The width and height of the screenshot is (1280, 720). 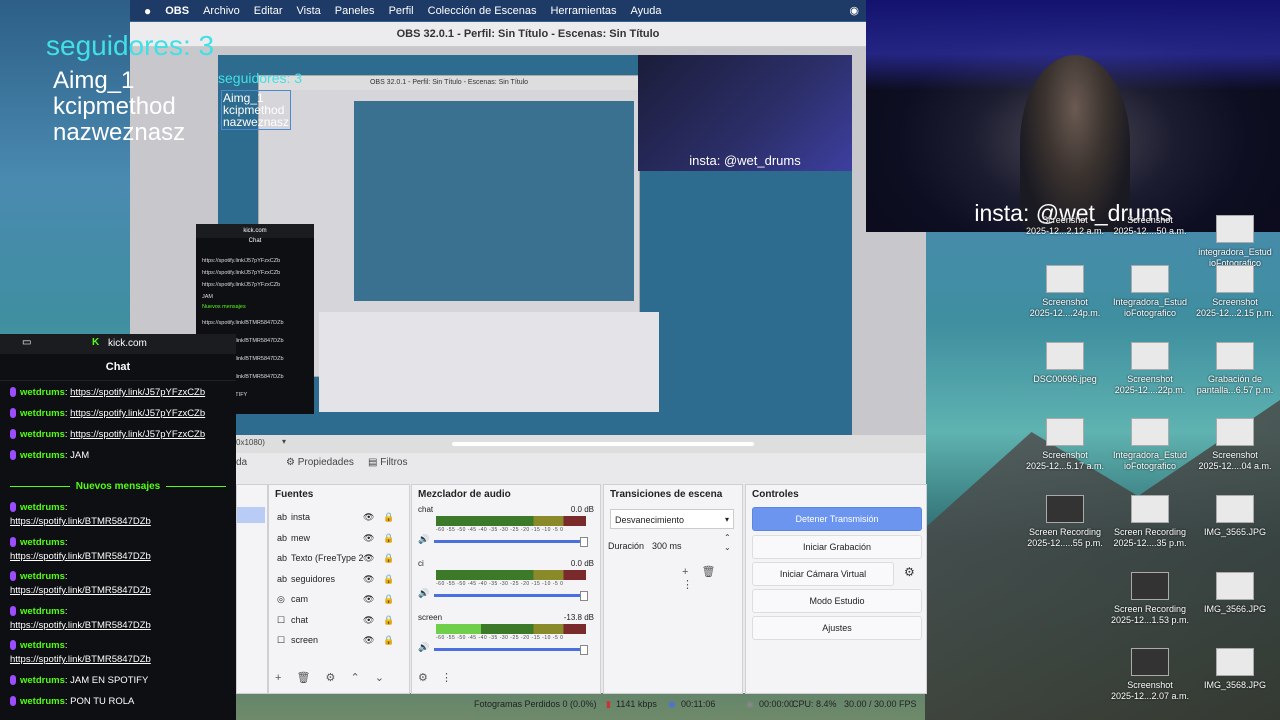 I want to click on sidebar-icon: ▭, so click(x=26, y=342).